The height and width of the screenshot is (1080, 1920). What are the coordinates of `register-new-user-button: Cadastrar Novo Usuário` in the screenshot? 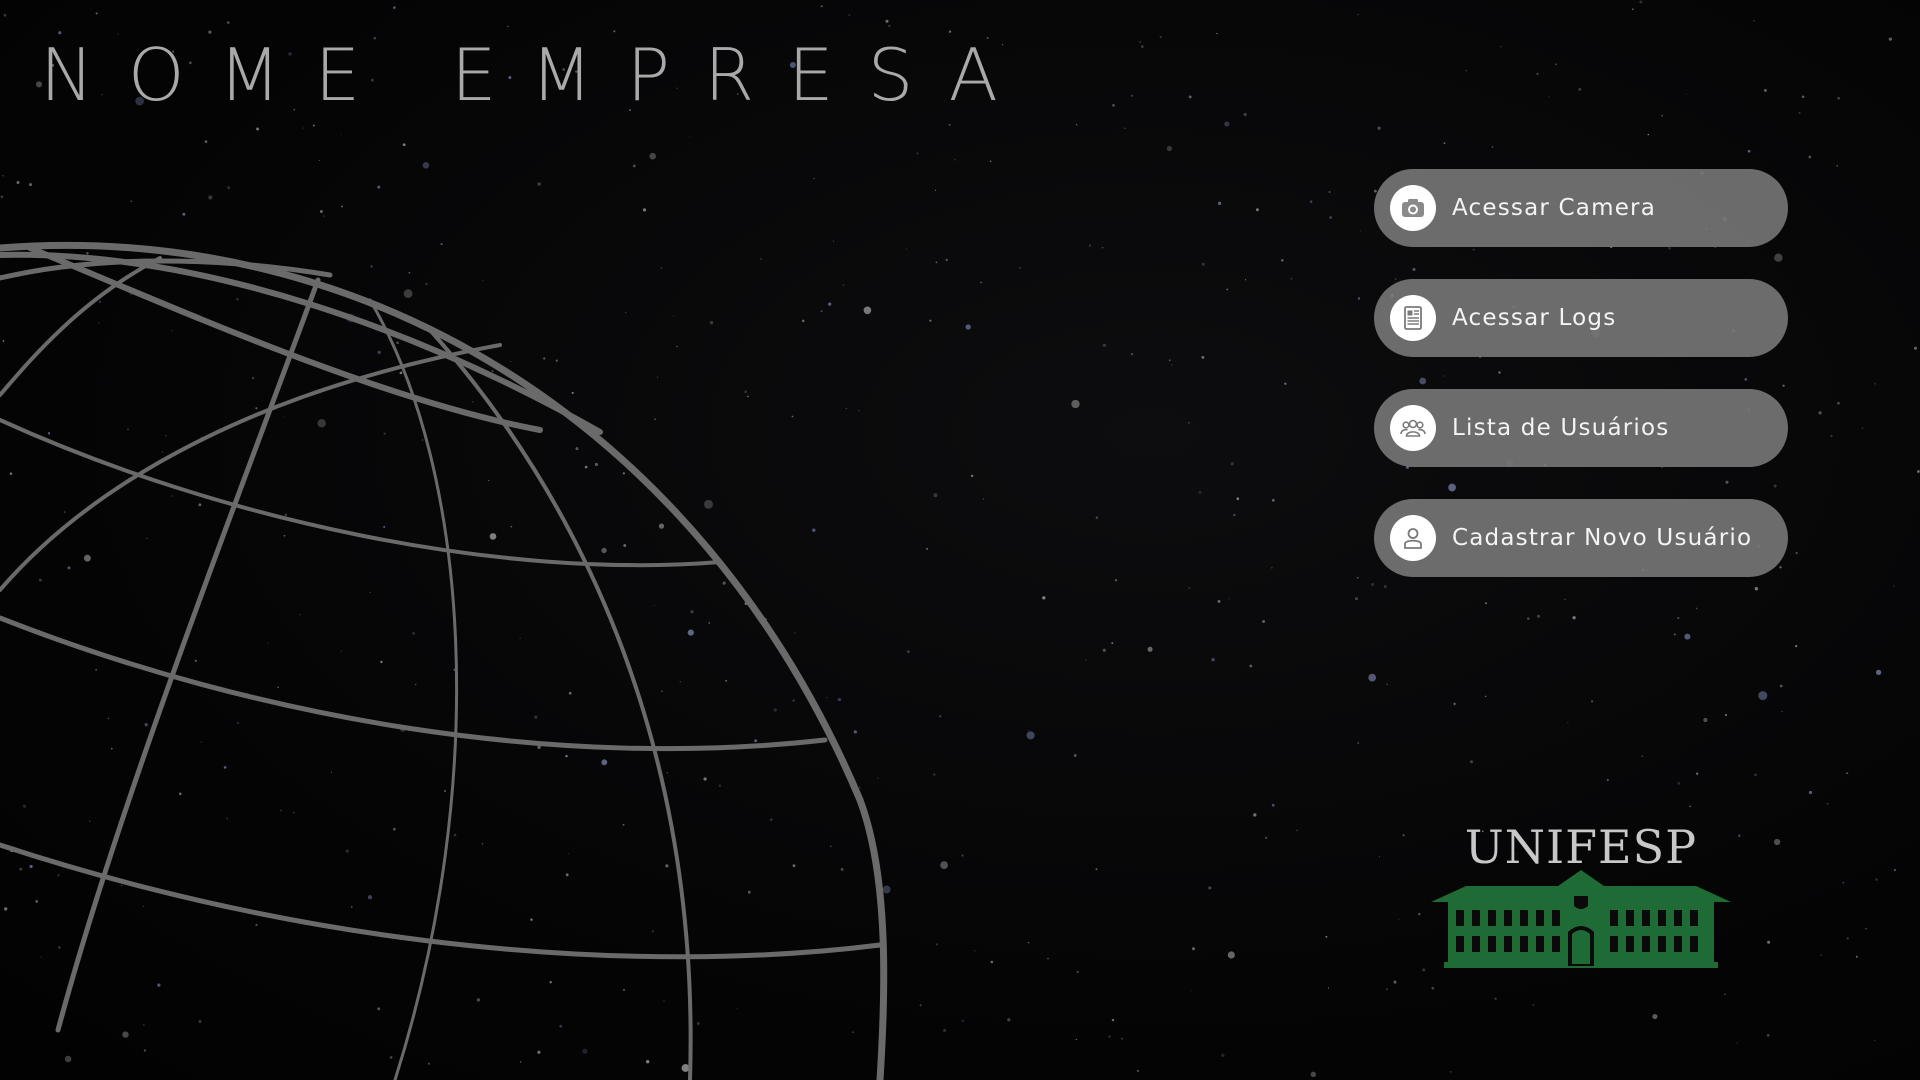 It's located at (1581, 538).